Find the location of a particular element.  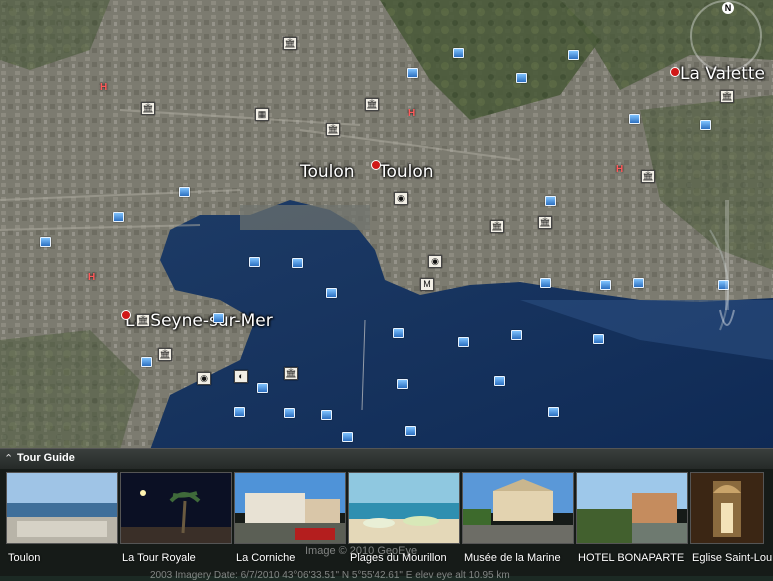

tour-card-plages-du-mourillon: Plages du Mourillon is located at coordinates (404, 522).